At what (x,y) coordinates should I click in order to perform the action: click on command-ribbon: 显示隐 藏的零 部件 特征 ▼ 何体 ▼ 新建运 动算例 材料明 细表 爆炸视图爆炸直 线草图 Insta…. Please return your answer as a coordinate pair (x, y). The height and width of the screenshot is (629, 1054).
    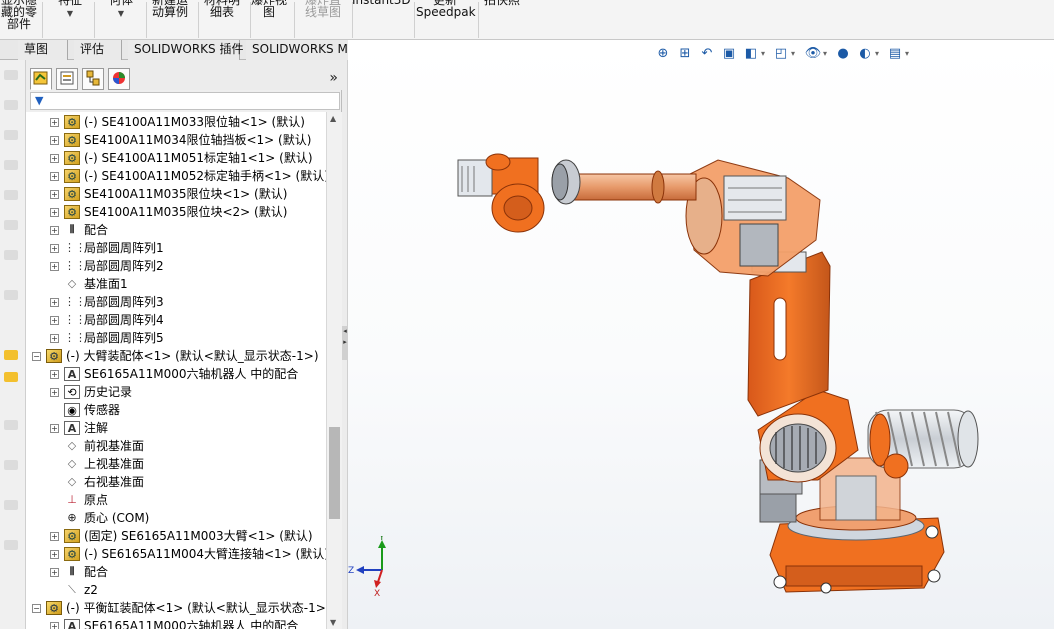
    Looking at the image, I should click on (527, 20).